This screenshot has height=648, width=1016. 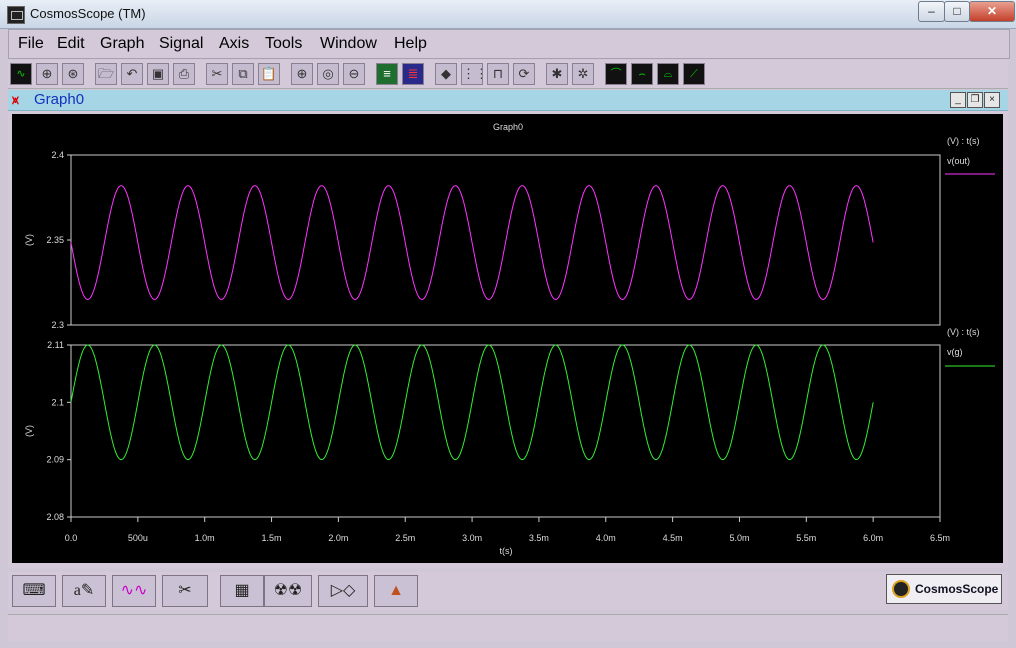 What do you see at coordinates (59, 99) in the screenshot?
I see `graph-window-title: Graph0` at bounding box center [59, 99].